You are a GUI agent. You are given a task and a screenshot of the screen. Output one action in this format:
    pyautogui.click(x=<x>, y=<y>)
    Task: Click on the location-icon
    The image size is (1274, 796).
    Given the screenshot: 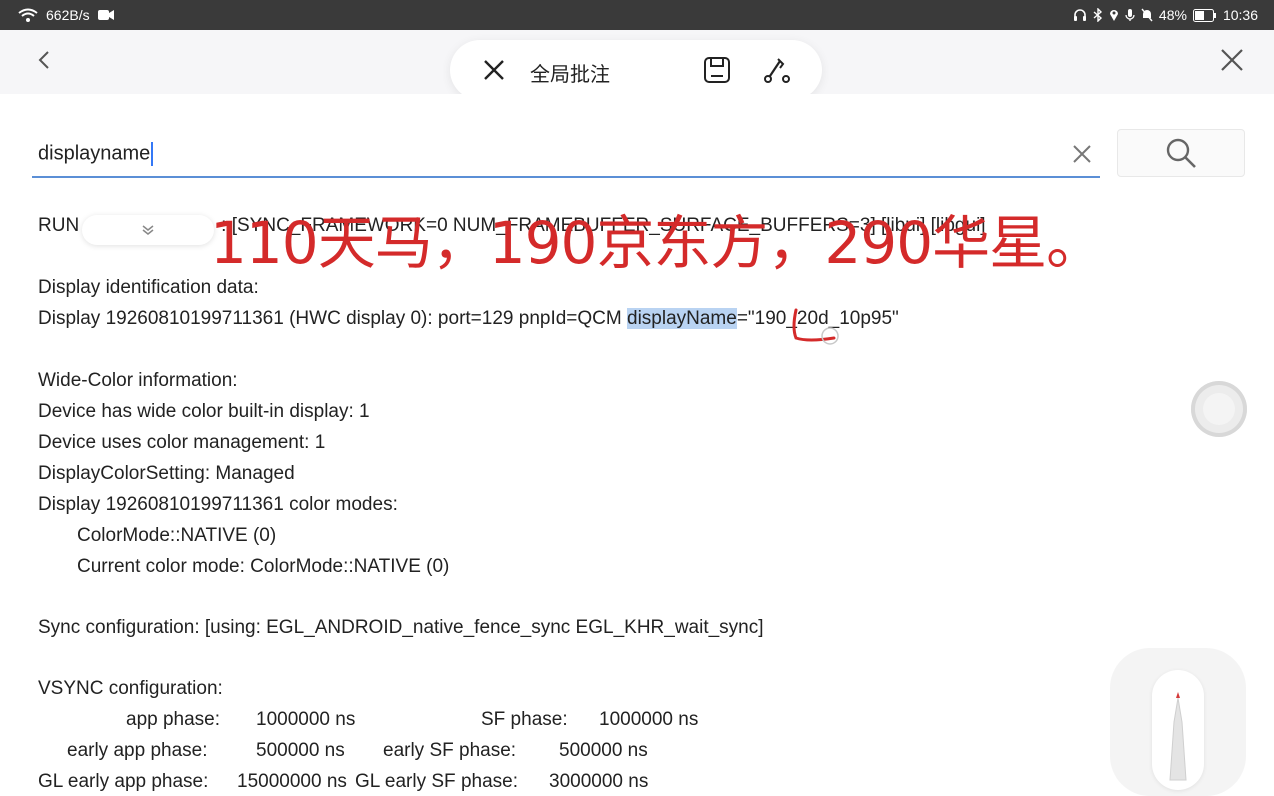 What is the action you would take?
    pyautogui.click(x=1113, y=15)
    